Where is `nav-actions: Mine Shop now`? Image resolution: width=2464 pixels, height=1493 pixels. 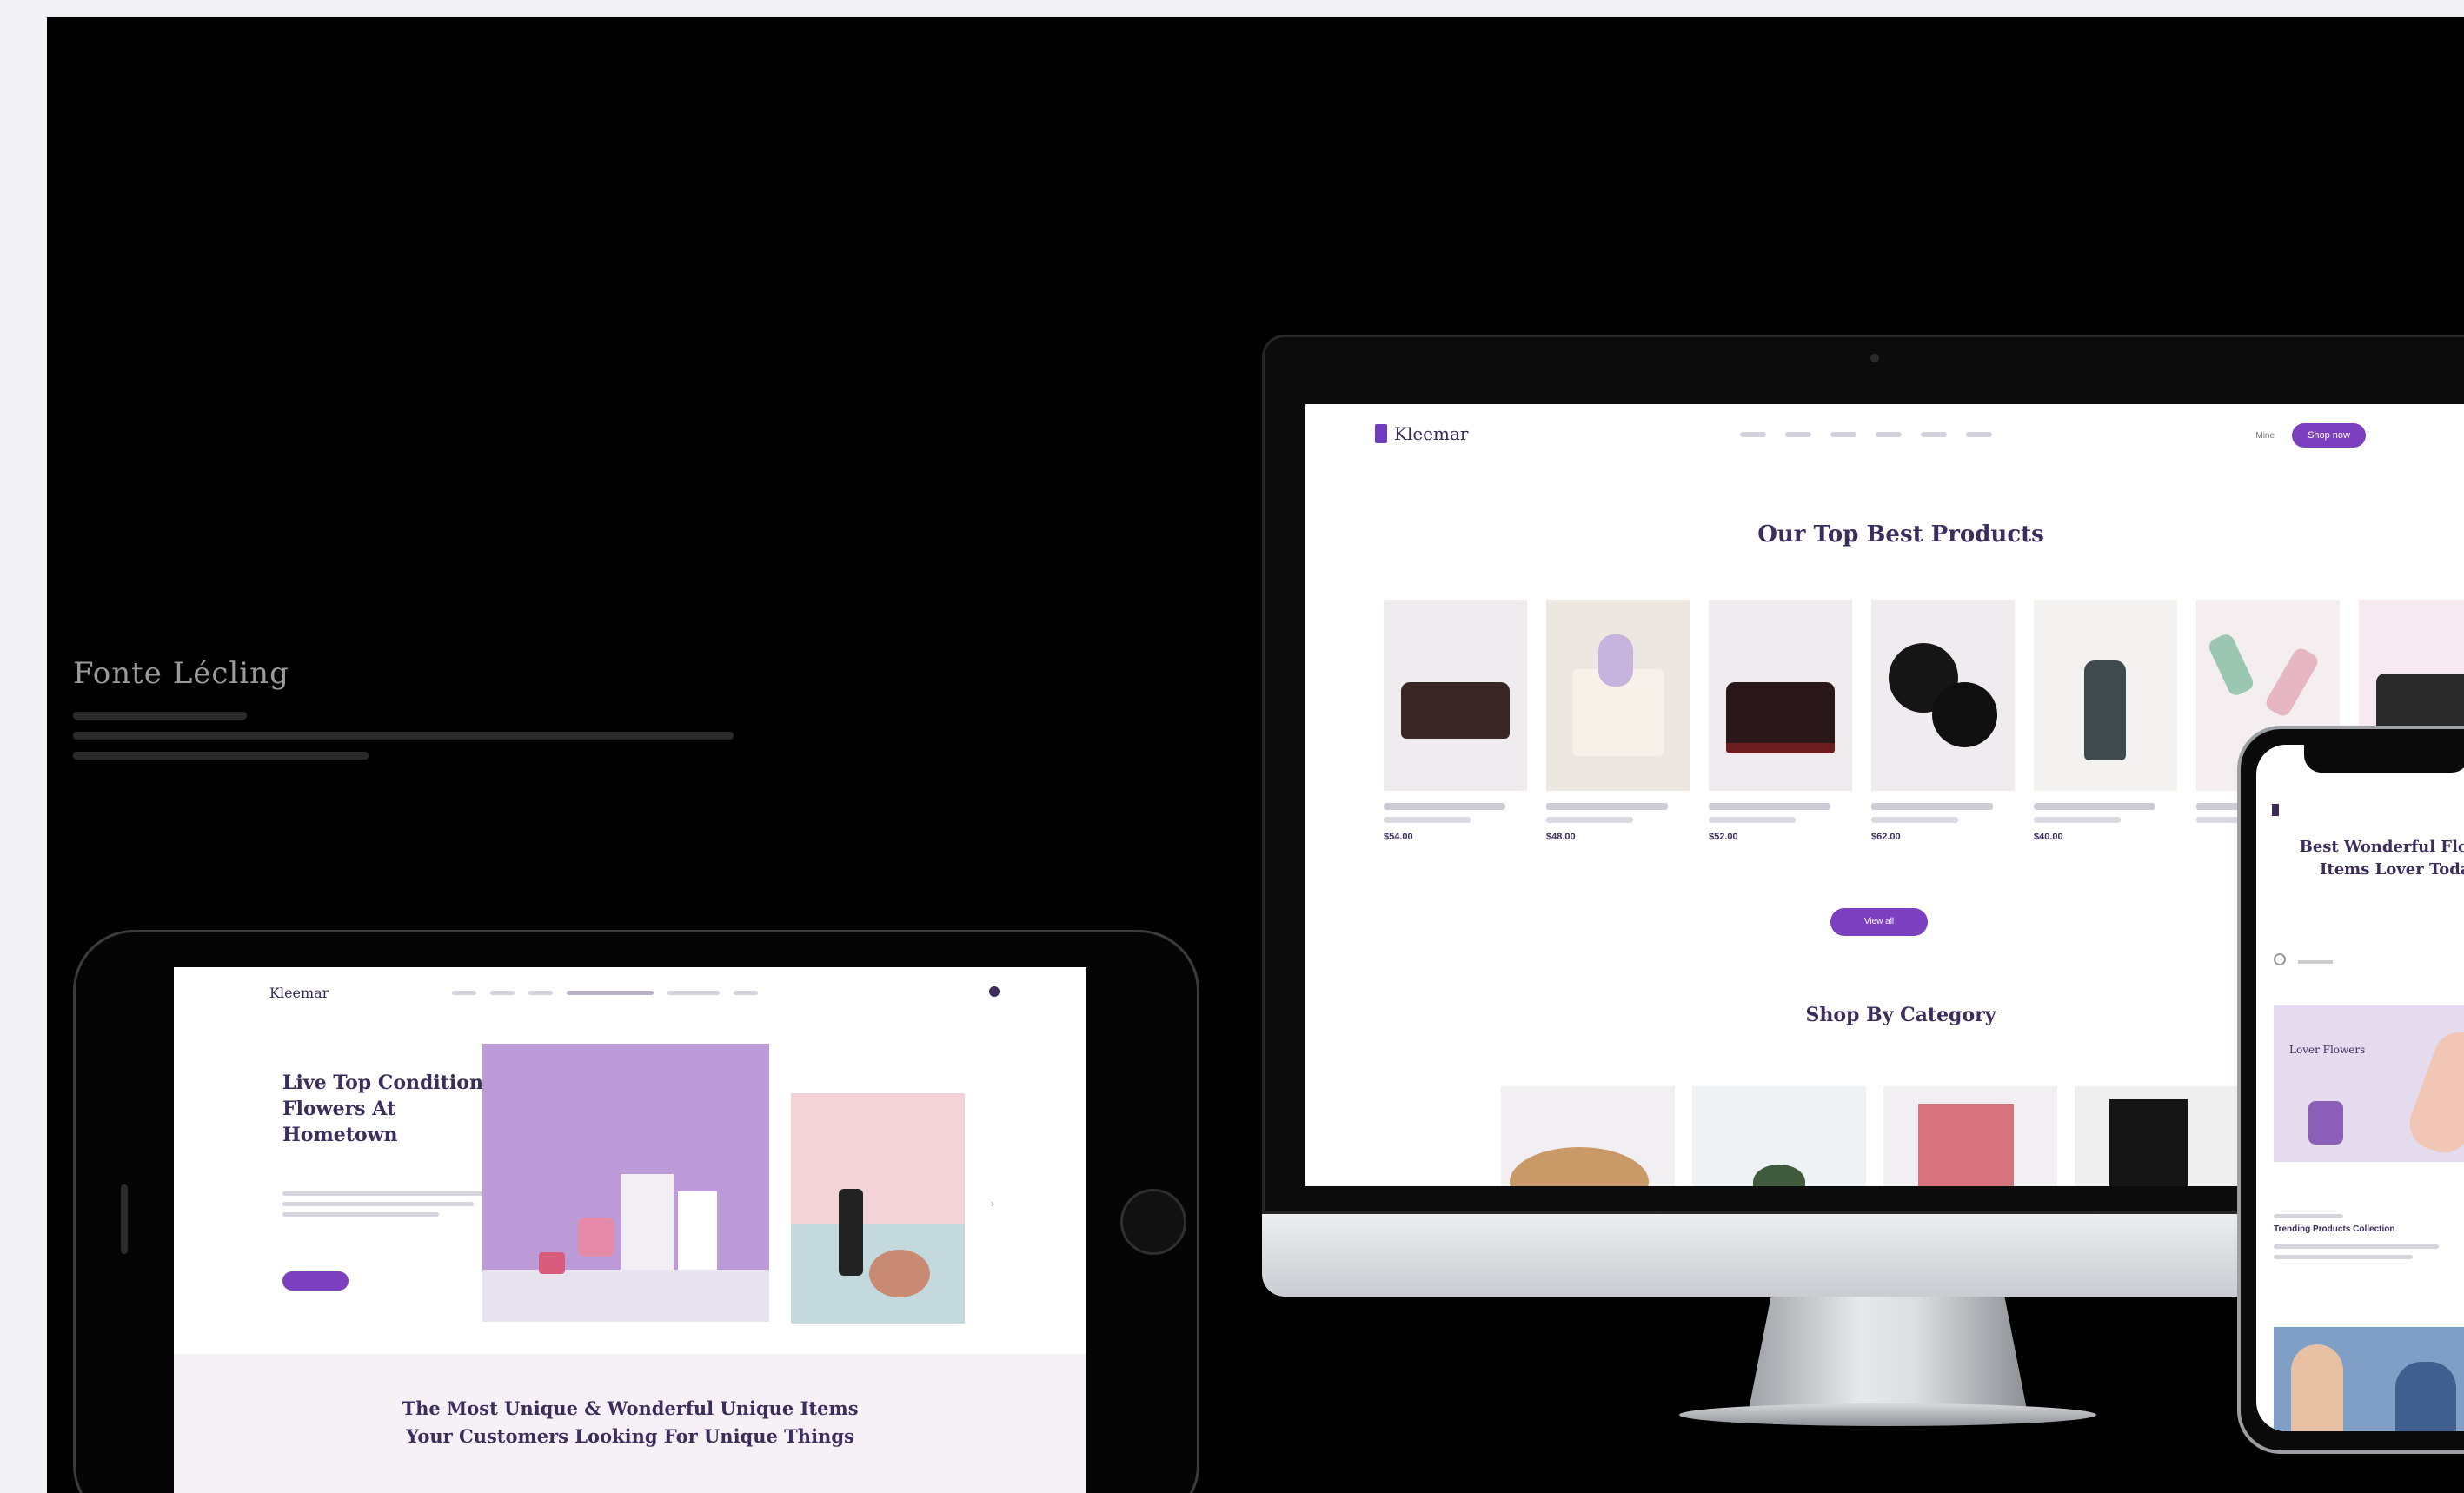
nav-actions: Mine Shop now is located at coordinates (2310, 435).